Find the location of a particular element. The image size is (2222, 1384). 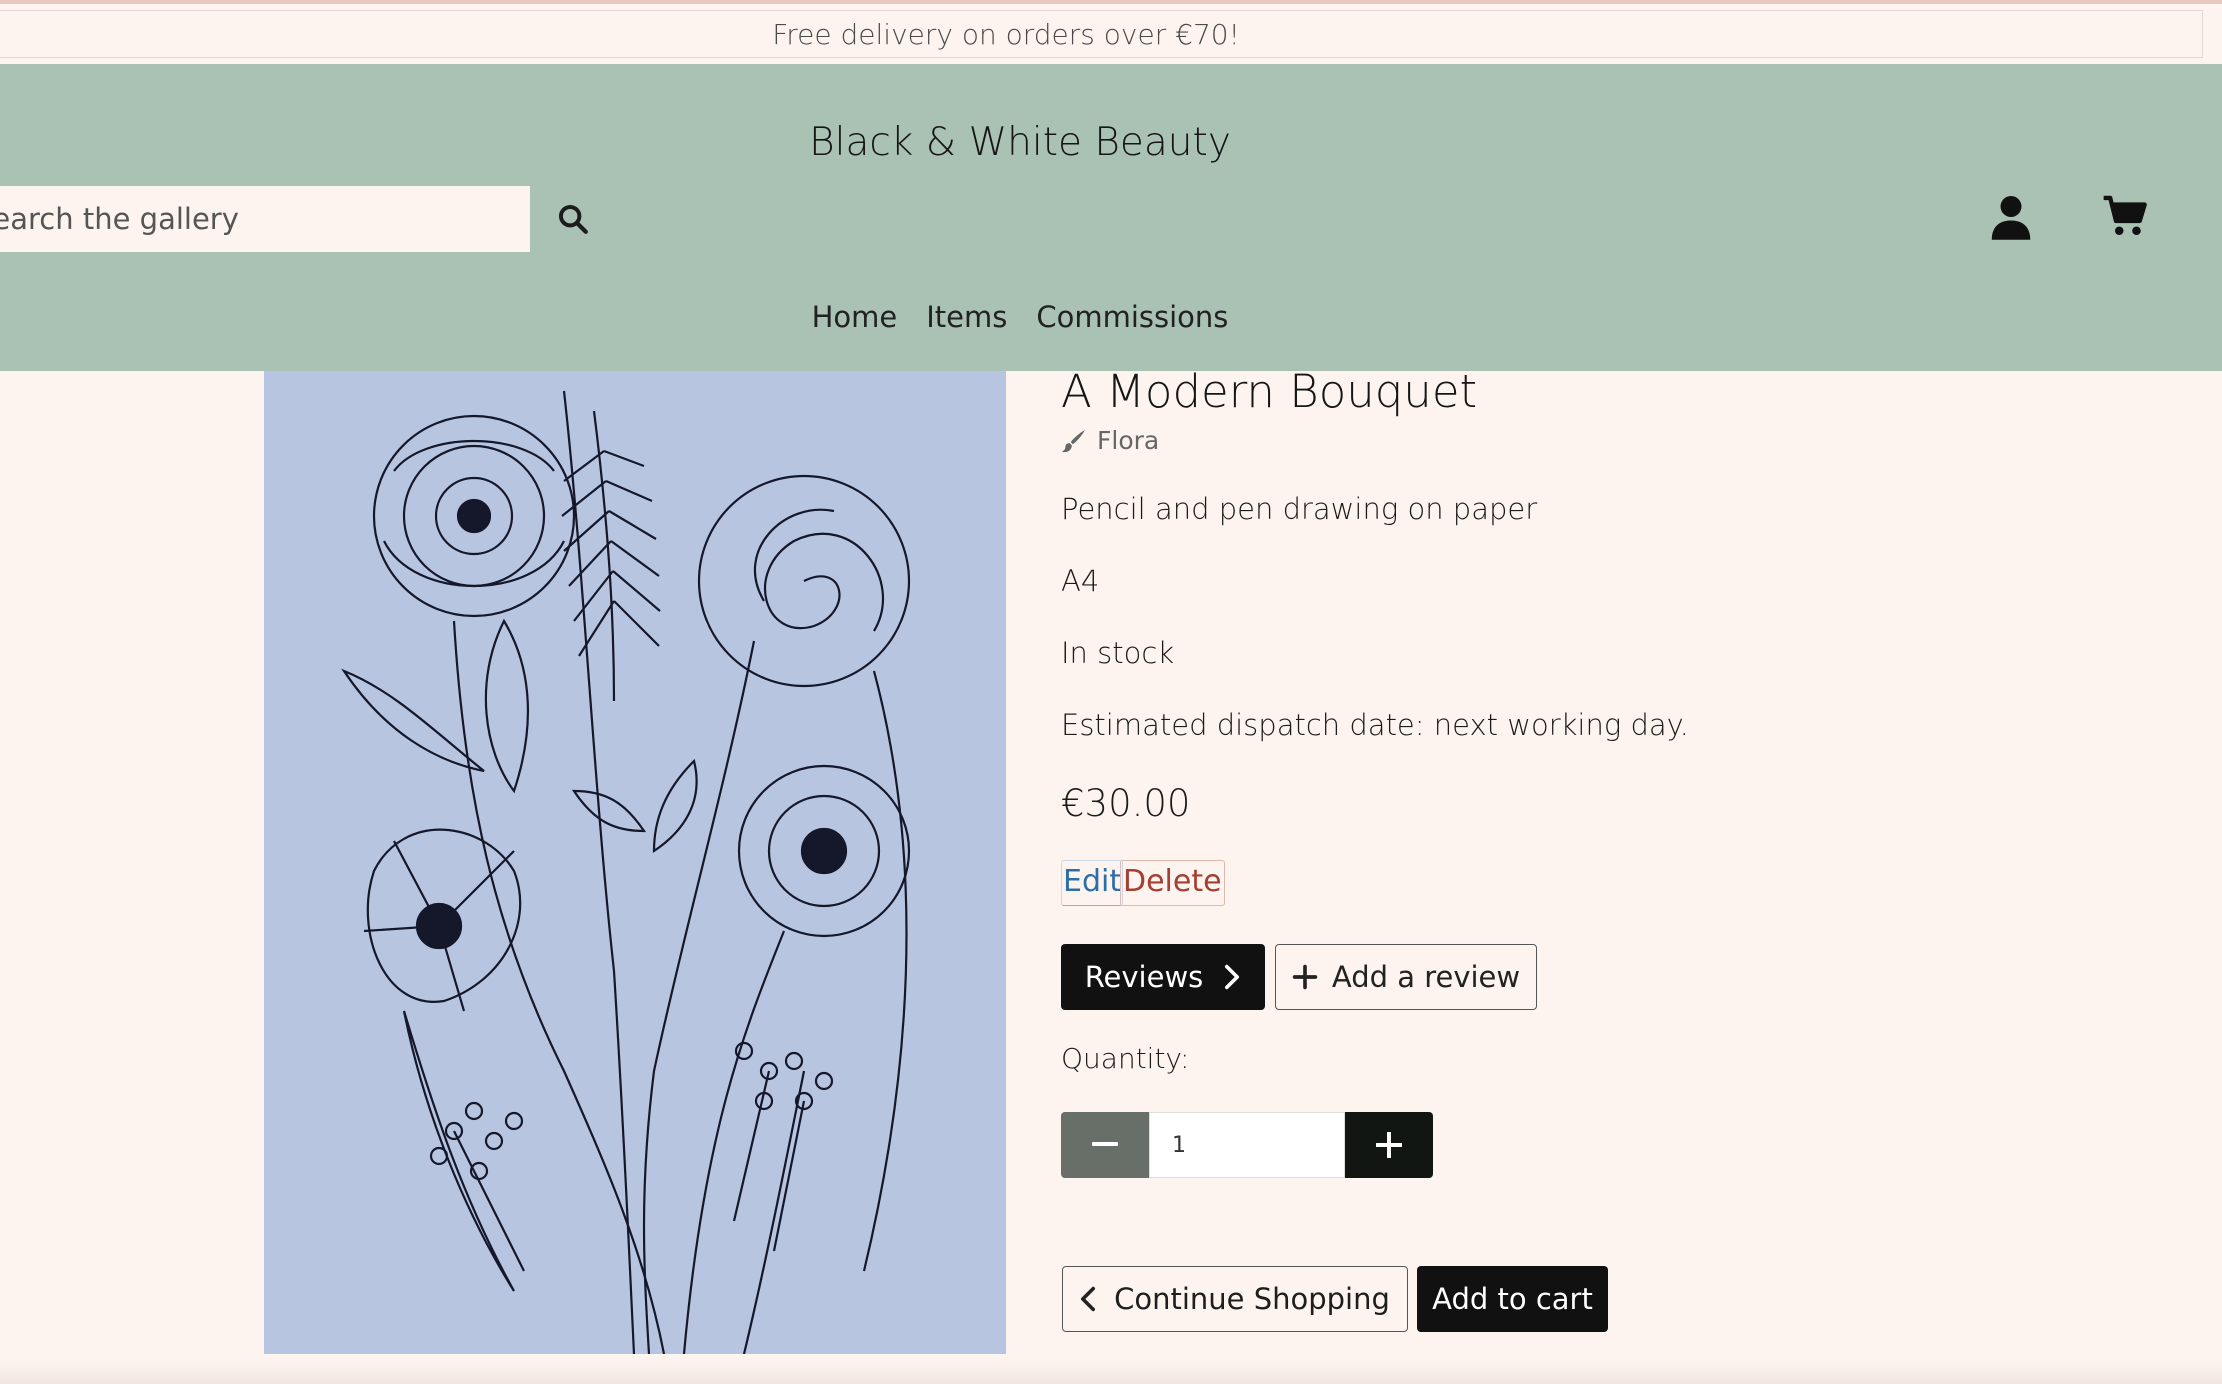

search-input is located at coordinates (265, 219).